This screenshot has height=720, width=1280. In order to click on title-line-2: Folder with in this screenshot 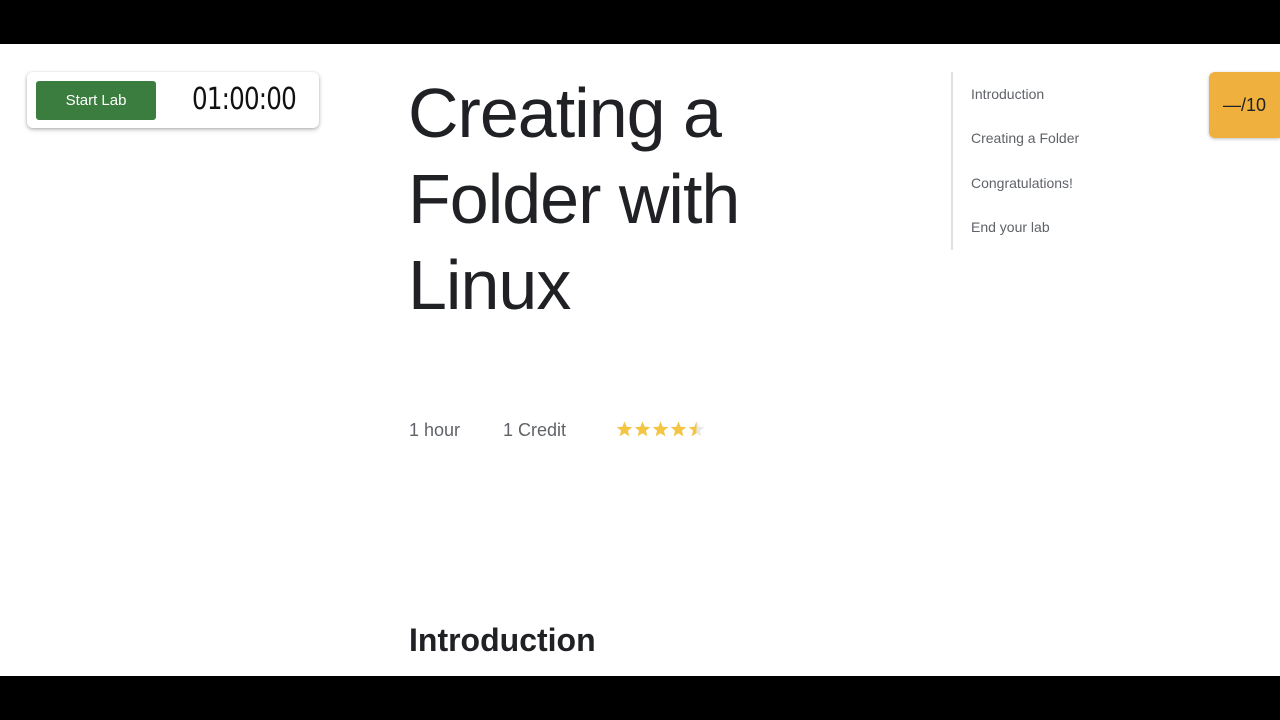, I will do `click(574, 199)`.